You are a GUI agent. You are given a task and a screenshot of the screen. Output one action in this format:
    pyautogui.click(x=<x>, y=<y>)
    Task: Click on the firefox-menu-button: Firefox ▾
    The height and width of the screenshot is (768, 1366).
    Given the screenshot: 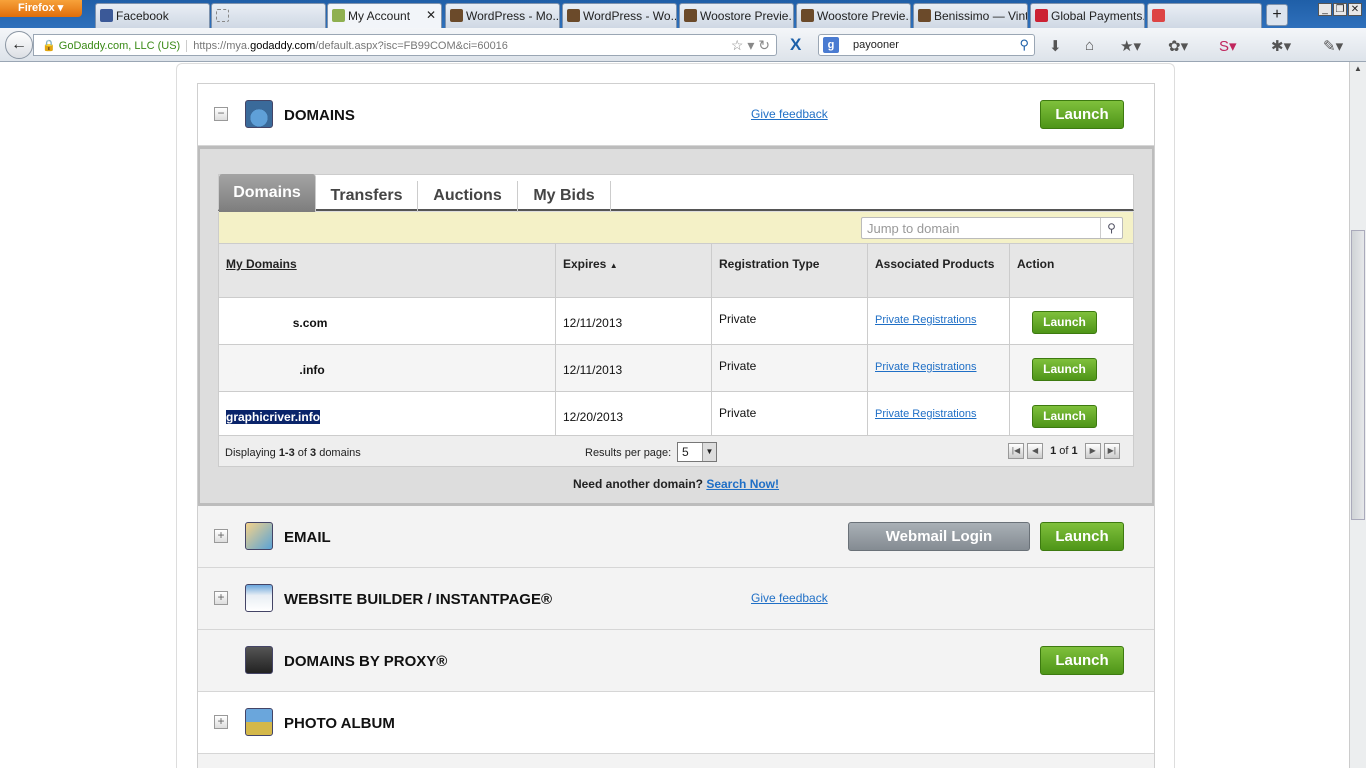 What is the action you would take?
    pyautogui.click(x=41, y=8)
    